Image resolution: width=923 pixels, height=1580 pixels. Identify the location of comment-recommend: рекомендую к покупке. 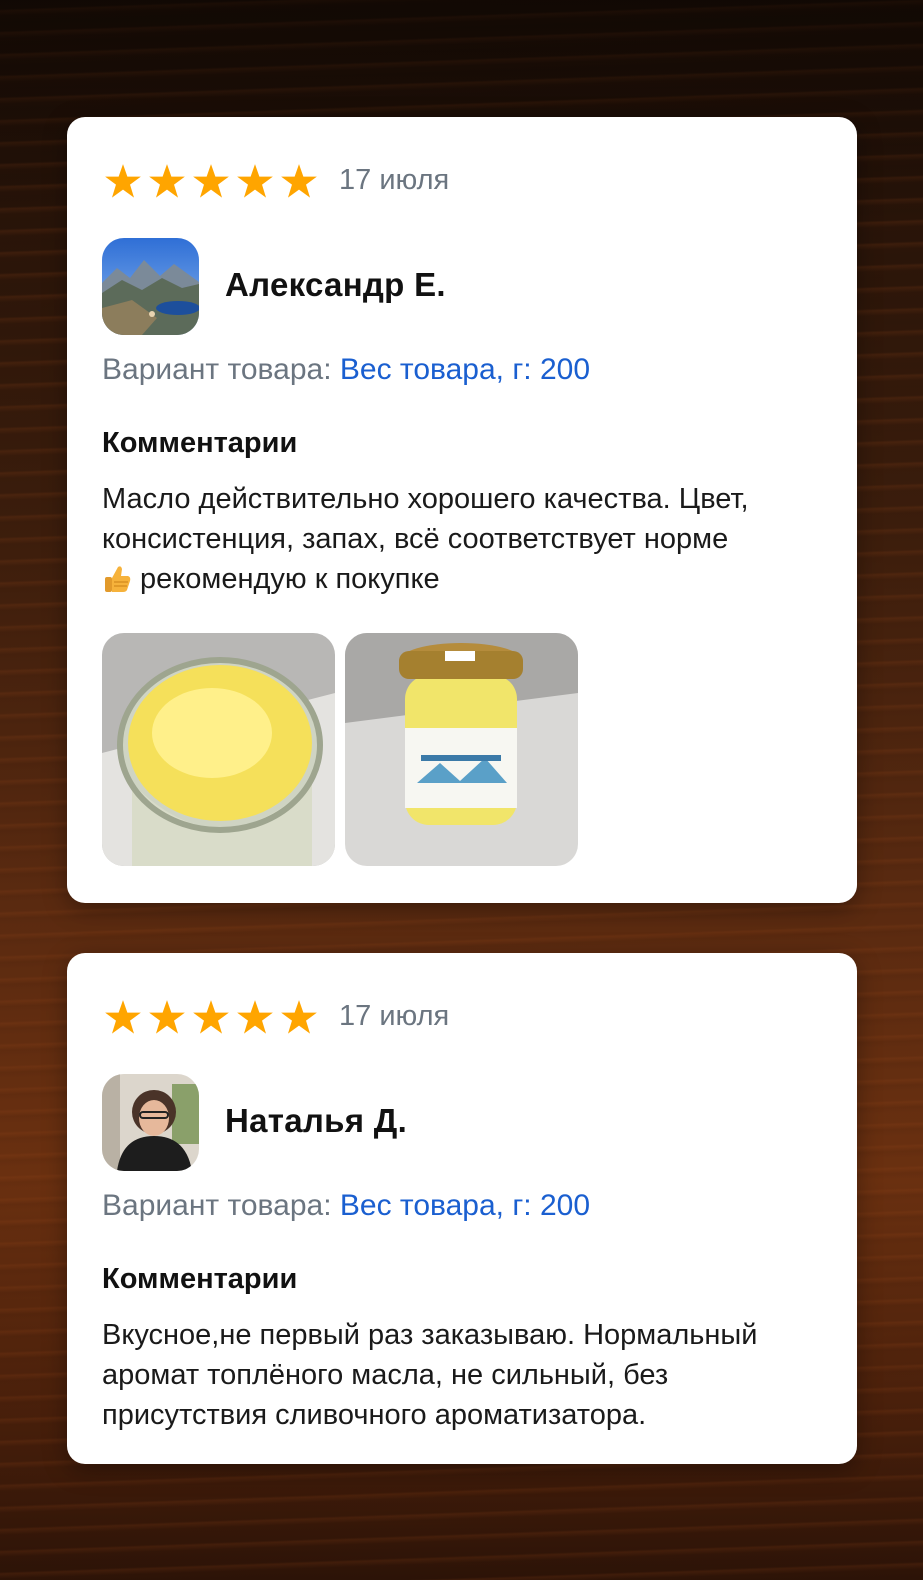
(290, 579).